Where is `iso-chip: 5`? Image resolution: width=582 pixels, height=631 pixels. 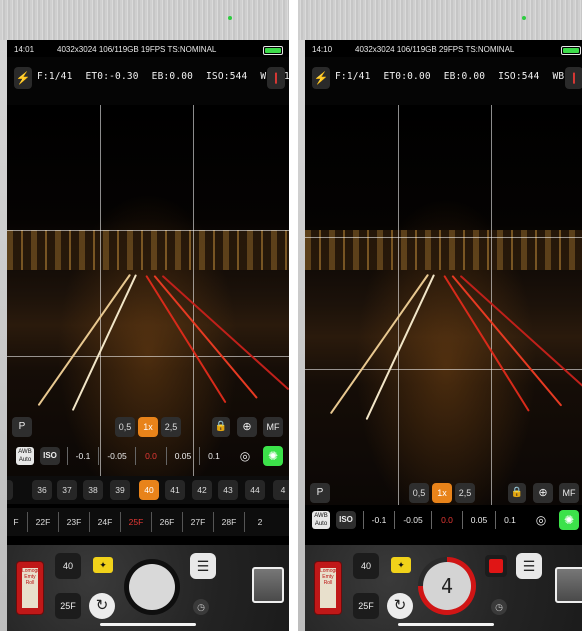
iso-chip: 5 is located at coordinates (10, 490).